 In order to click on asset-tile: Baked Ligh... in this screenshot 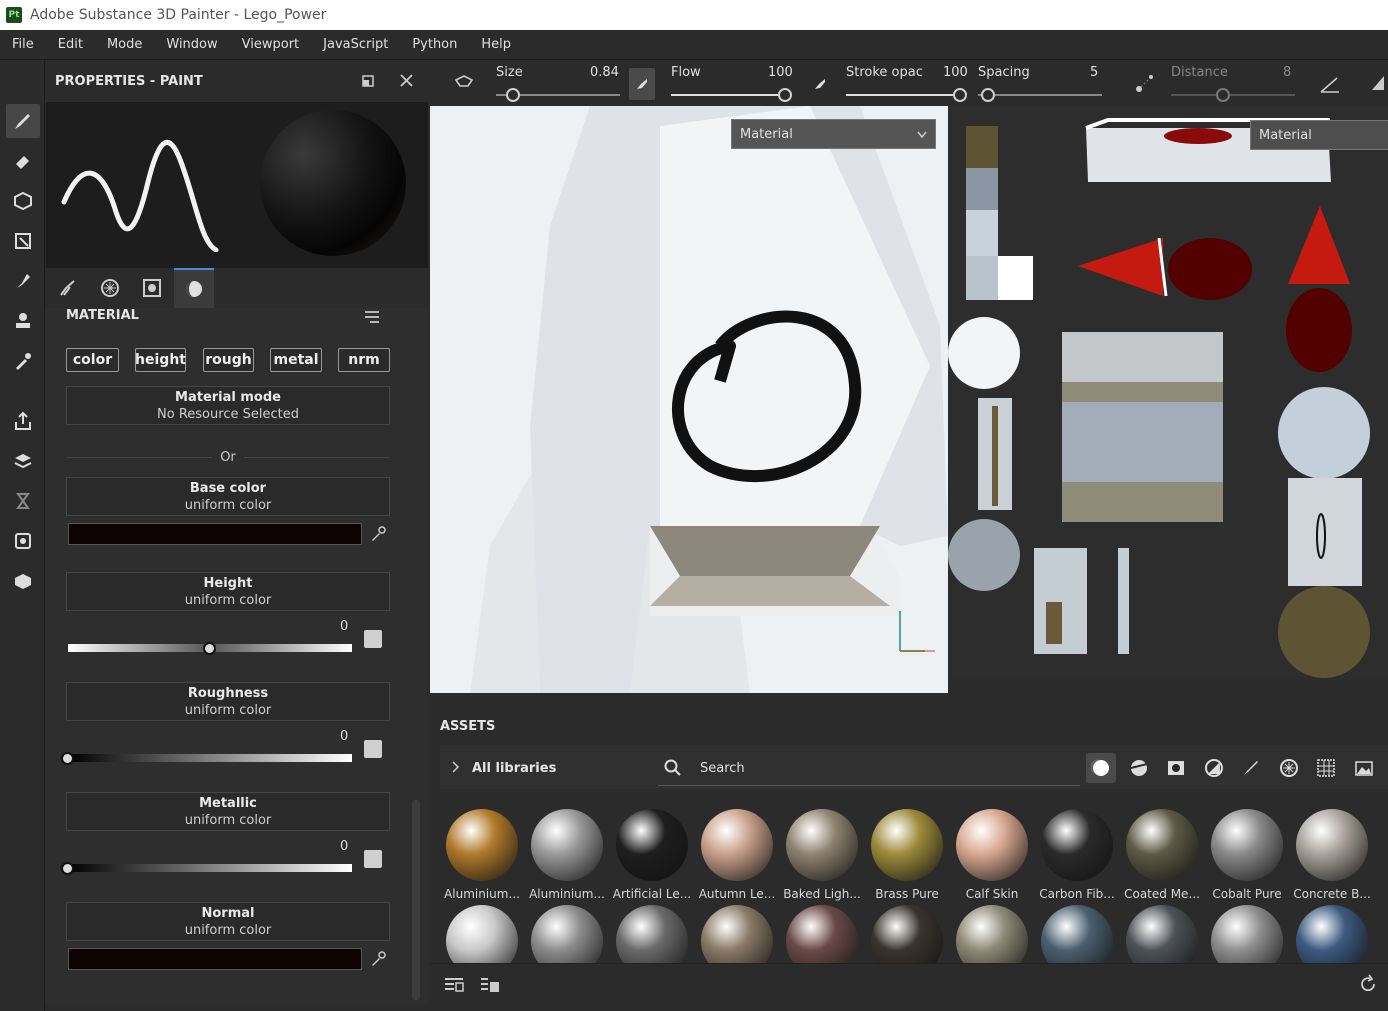, I will do `click(822, 855)`.